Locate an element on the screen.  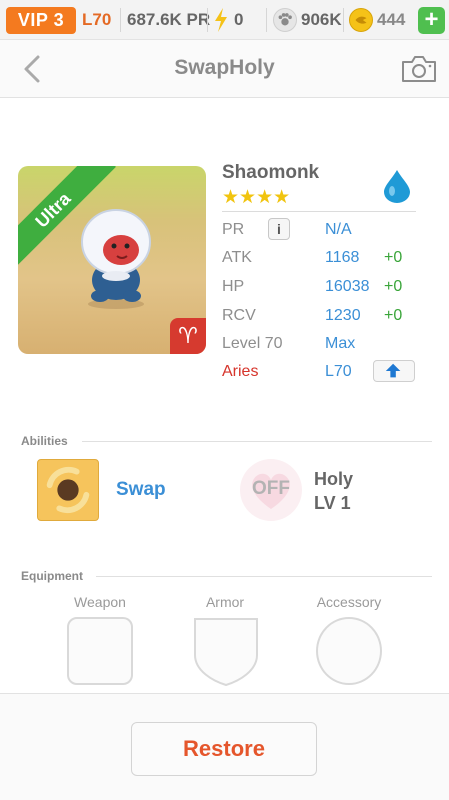
status-bar: VIP 3 L70 687.6K PR 0 906K 444 + is located at coordinates (224, 20).